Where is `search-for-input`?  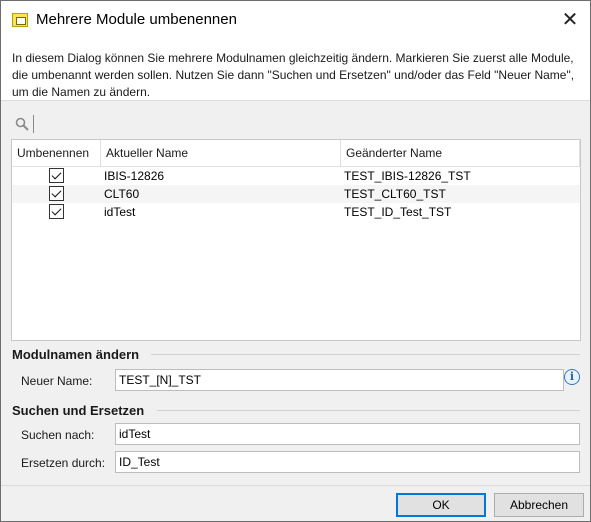 search-for-input is located at coordinates (347, 434).